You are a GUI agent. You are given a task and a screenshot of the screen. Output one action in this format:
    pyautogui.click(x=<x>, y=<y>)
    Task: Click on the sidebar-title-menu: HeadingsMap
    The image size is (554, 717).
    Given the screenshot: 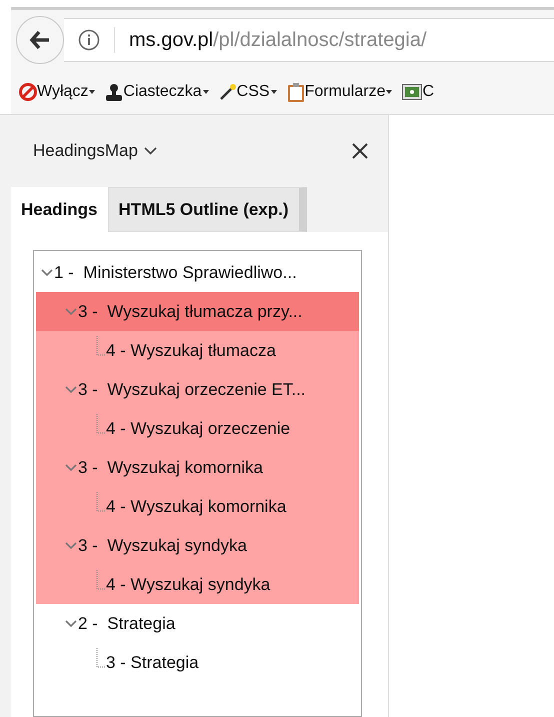 What is the action you would take?
    pyautogui.click(x=95, y=151)
    